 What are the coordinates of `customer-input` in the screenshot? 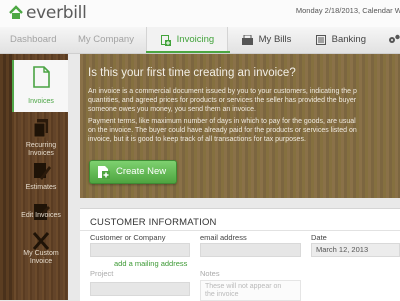 It's located at (140, 250).